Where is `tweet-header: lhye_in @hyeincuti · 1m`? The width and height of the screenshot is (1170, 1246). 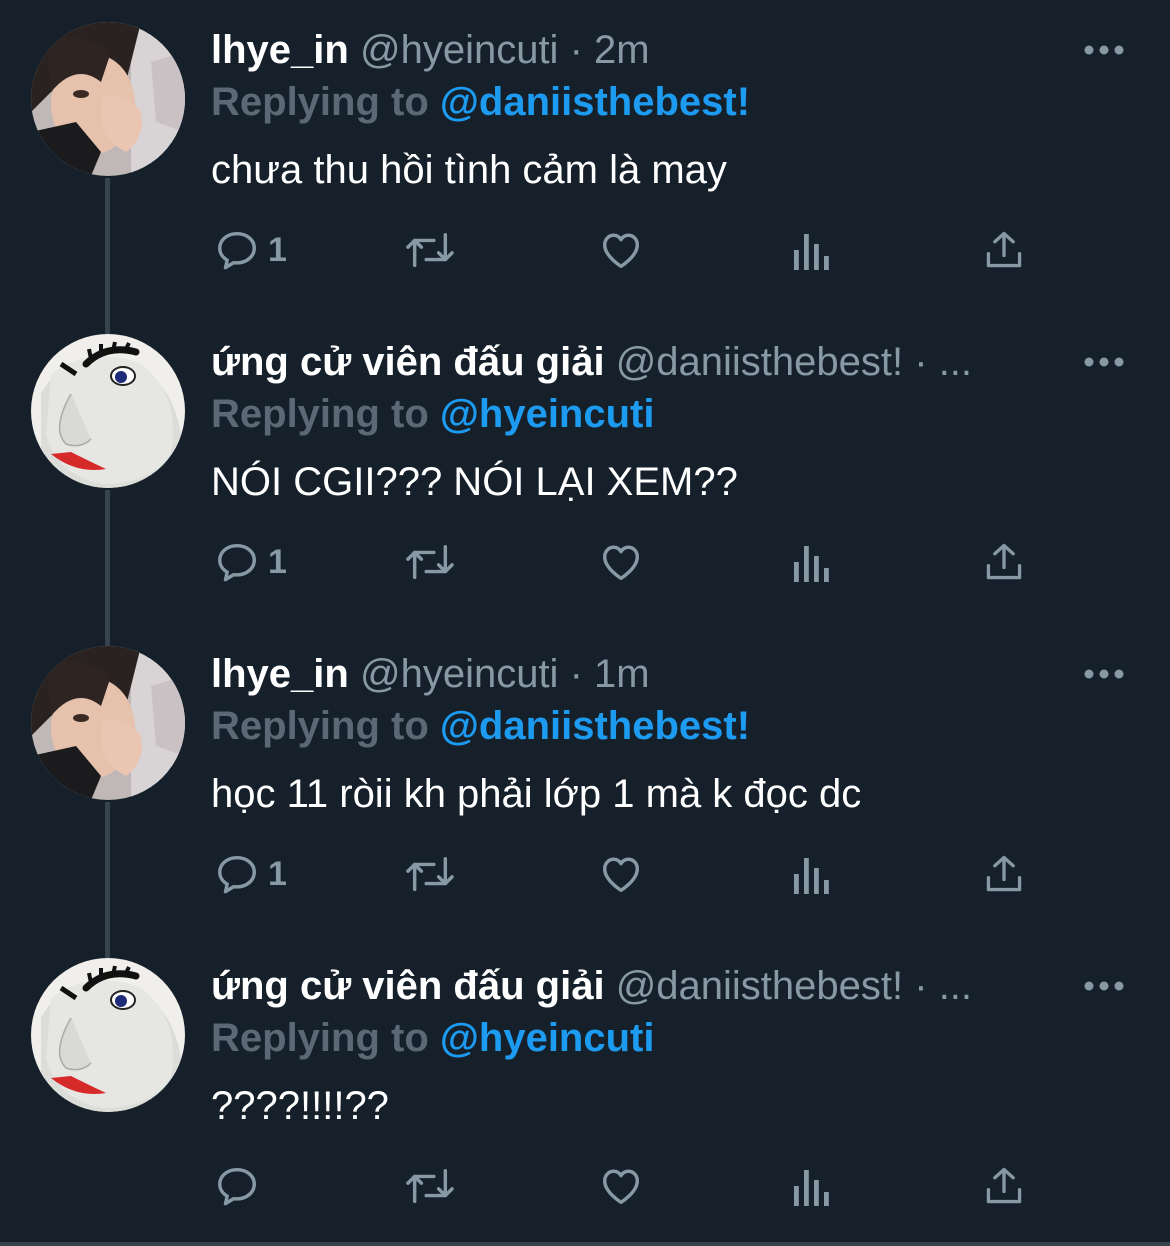 tweet-header: lhye_in @hyeincuti · 1m is located at coordinates (615, 674).